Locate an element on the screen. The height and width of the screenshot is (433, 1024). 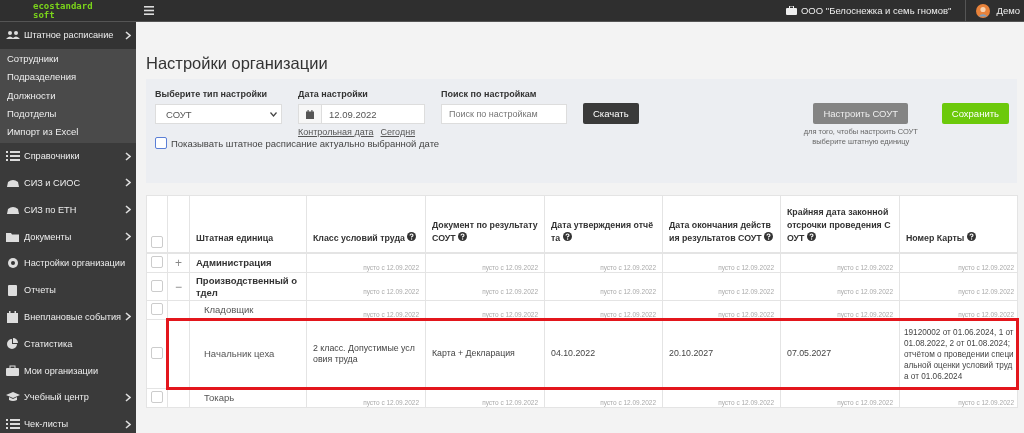
search-field: Поиск по настройкам is located at coordinates (504, 114).